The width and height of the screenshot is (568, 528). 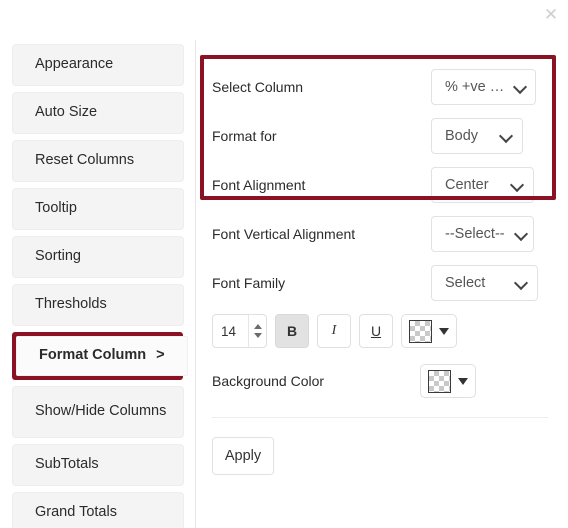 What do you see at coordinates (257, 331) in the screenshot?
I see `font-size-spinner` at bounding box center [257, 331].